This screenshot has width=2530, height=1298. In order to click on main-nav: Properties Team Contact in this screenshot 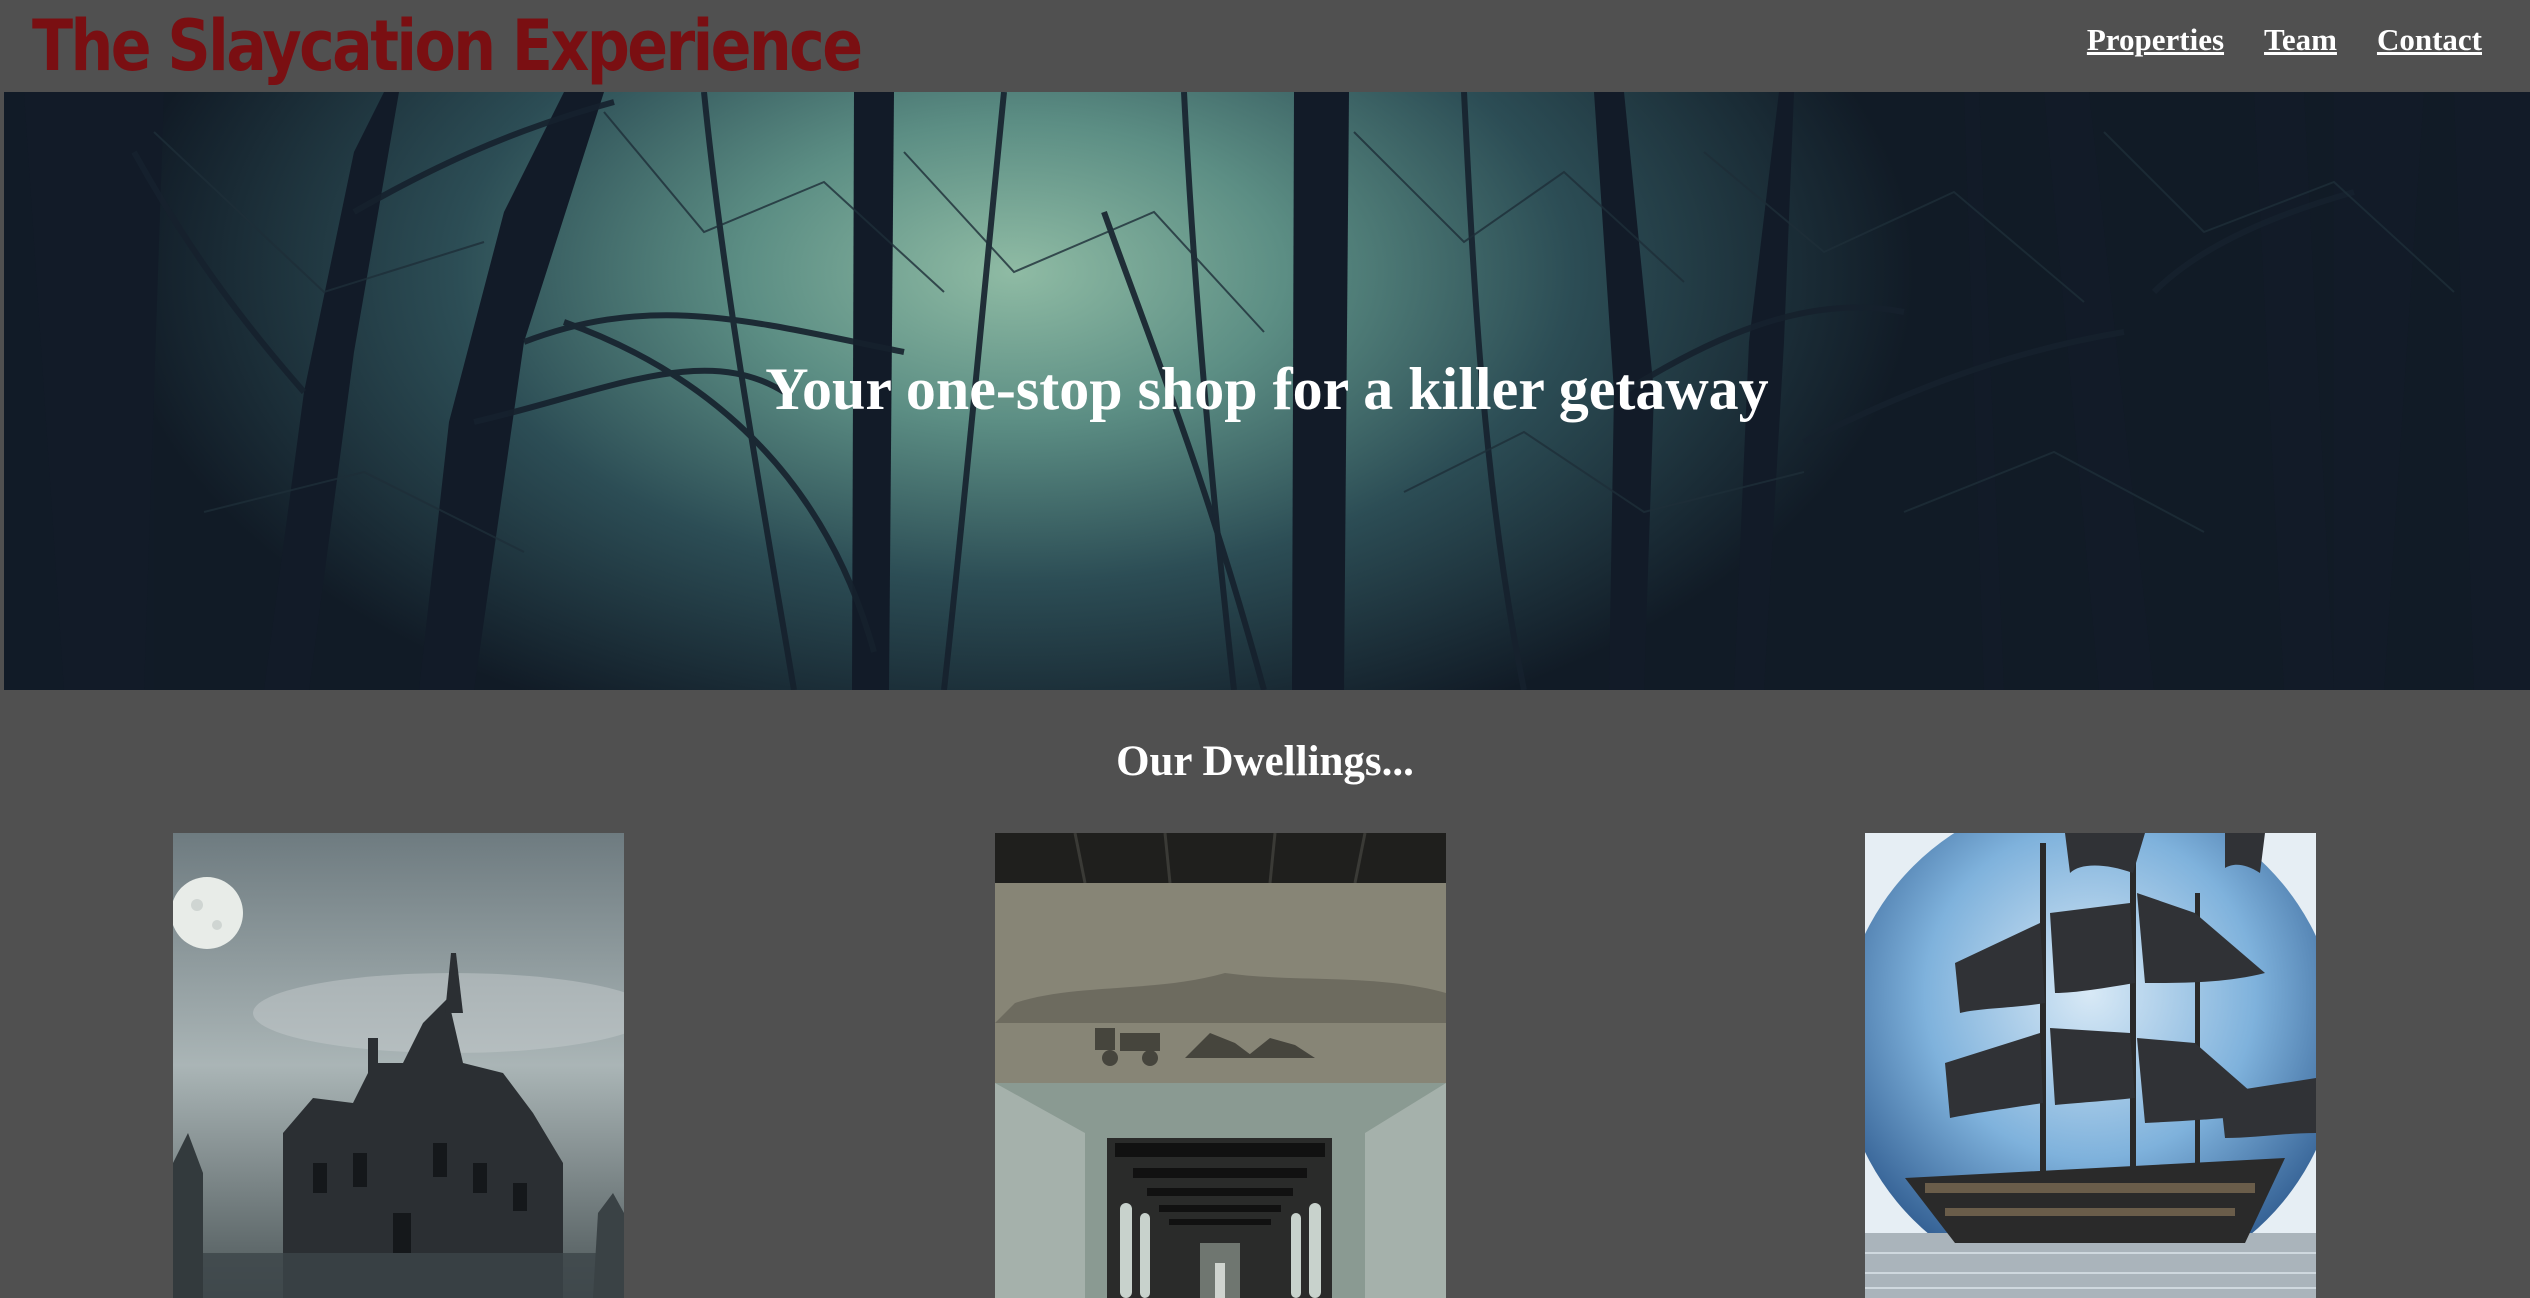, I will do `click(2284, 40)`.